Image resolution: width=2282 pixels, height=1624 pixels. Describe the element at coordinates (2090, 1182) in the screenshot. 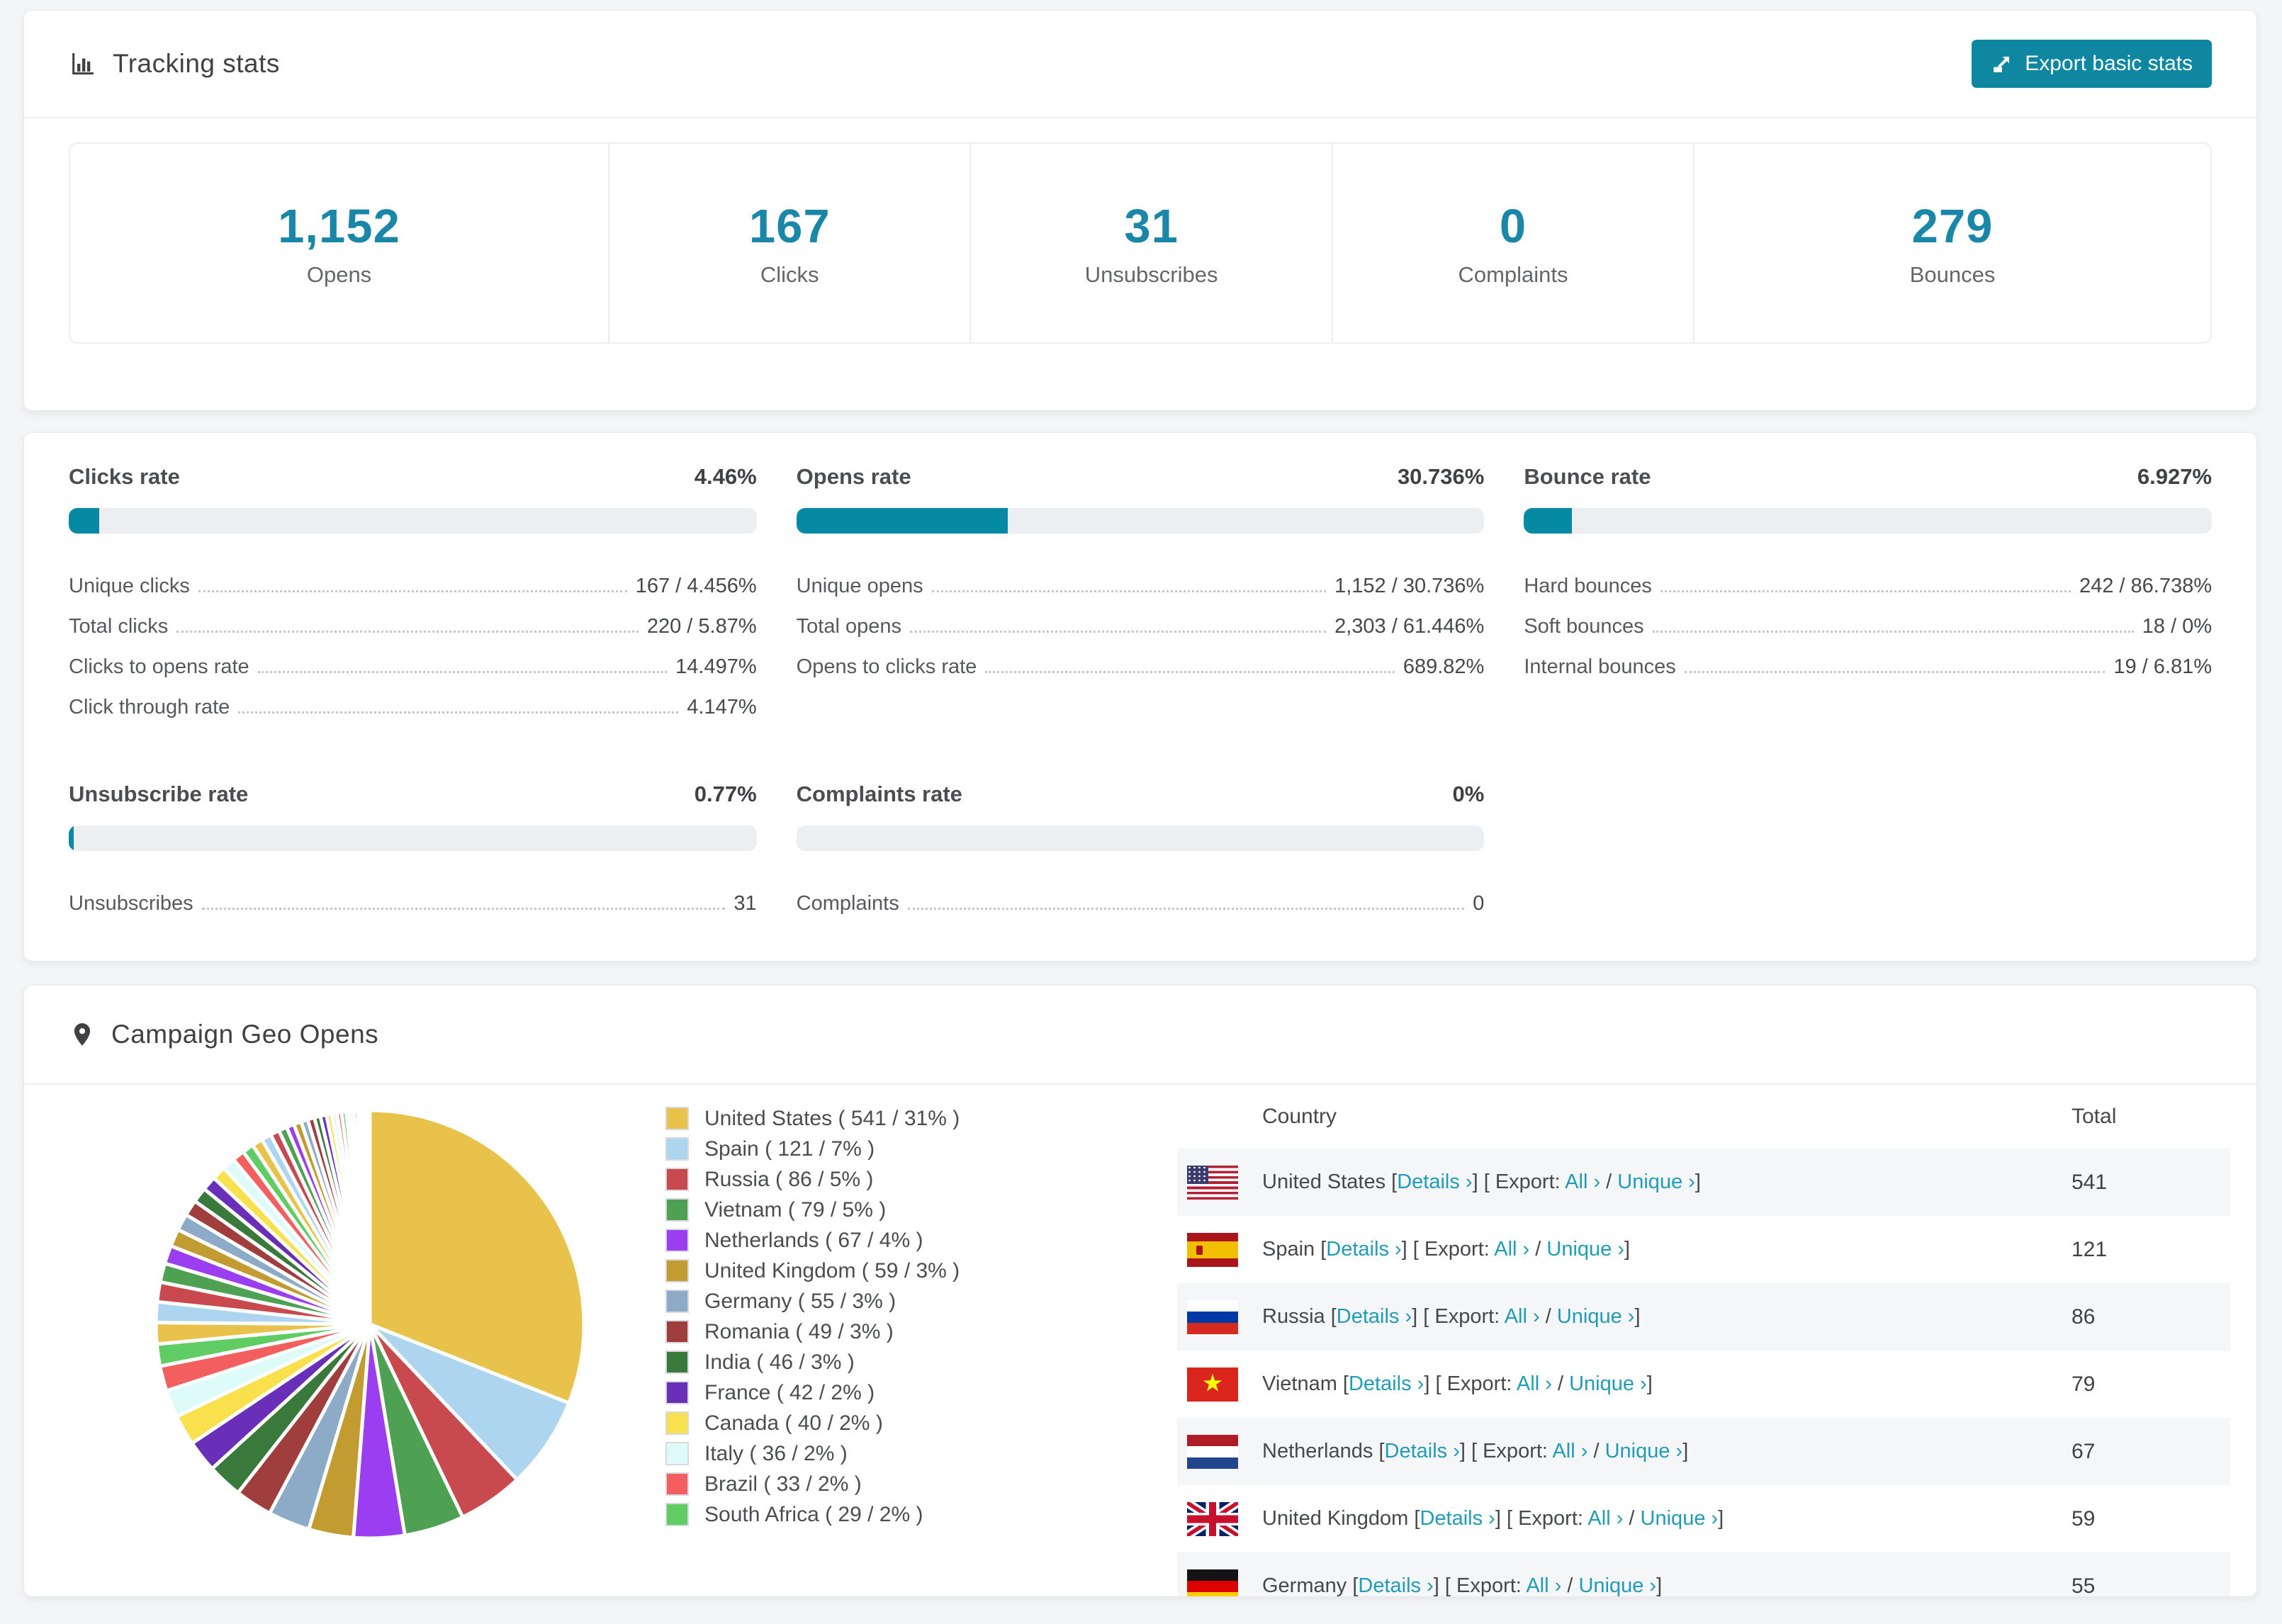

I see `country-total: 541` at that location.